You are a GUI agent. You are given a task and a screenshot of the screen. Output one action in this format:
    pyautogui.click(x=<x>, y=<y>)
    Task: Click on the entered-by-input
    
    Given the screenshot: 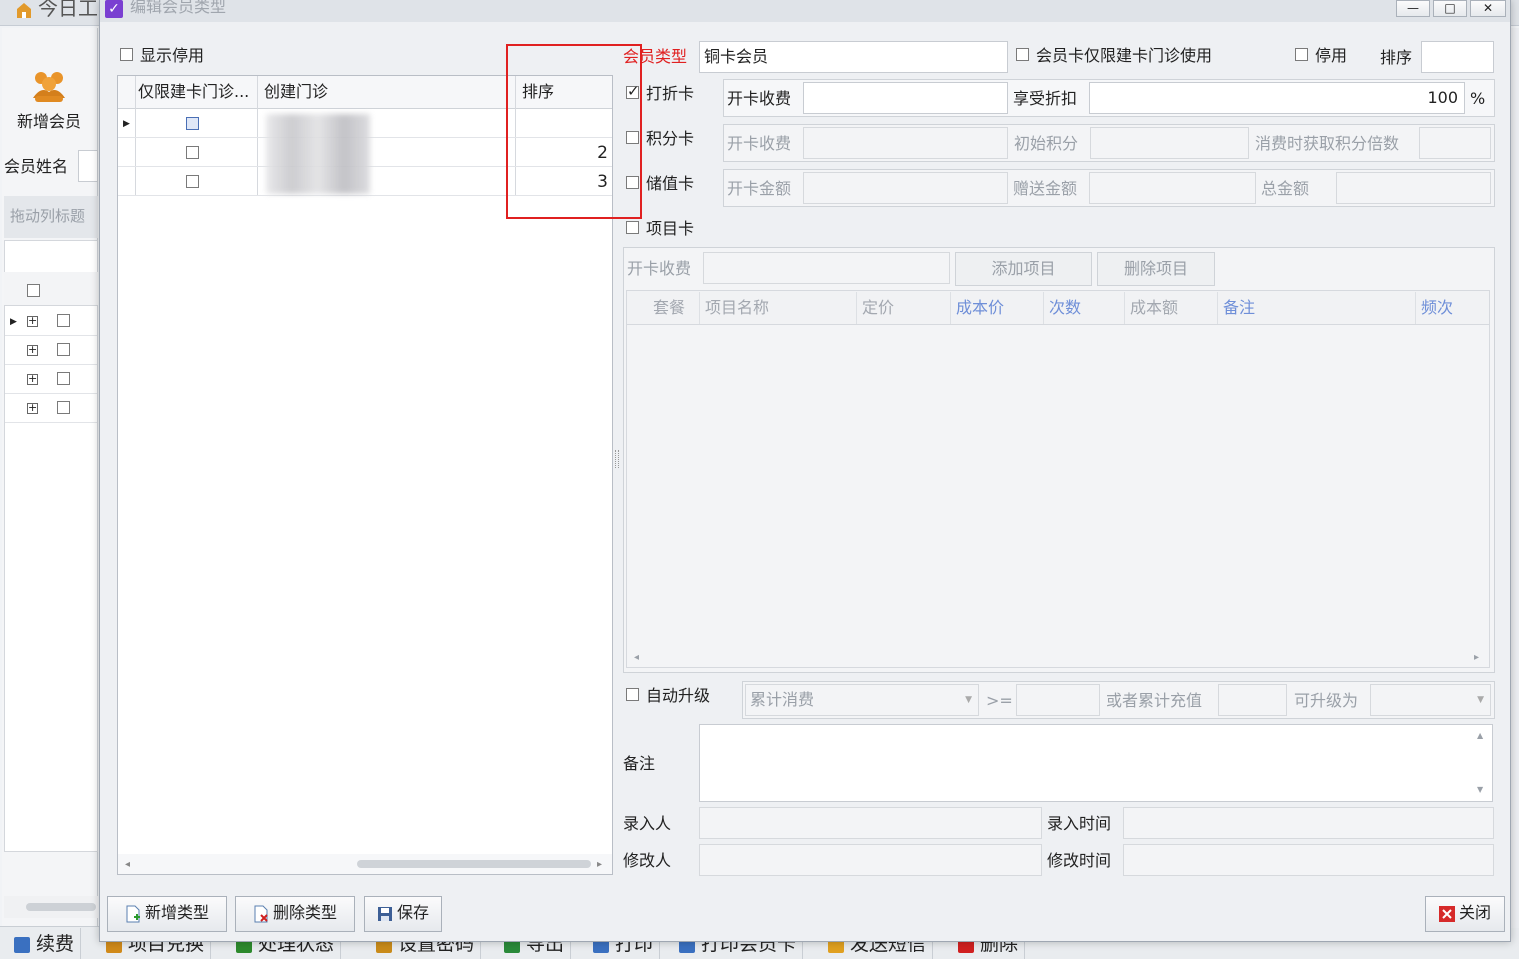 What is the action you would take?
    pyautogui.click(x=870, y=823)
    